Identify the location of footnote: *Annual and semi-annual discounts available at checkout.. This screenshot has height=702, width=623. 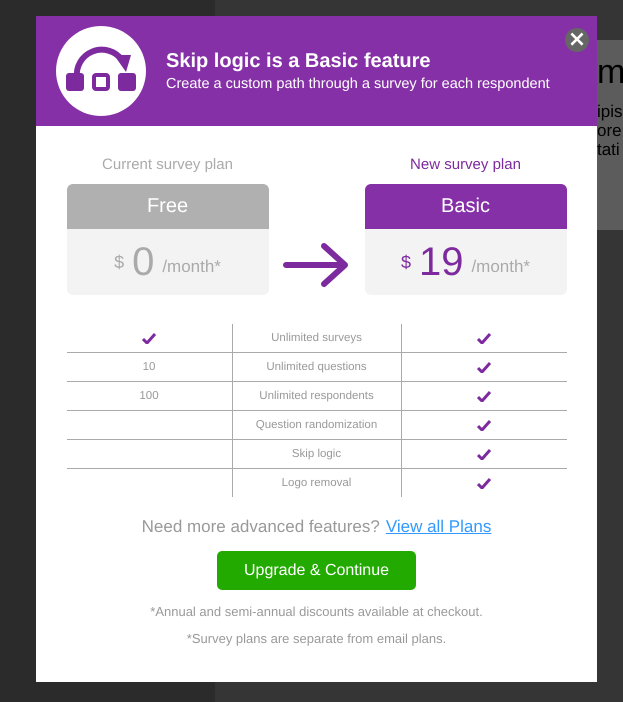
(316, 611).